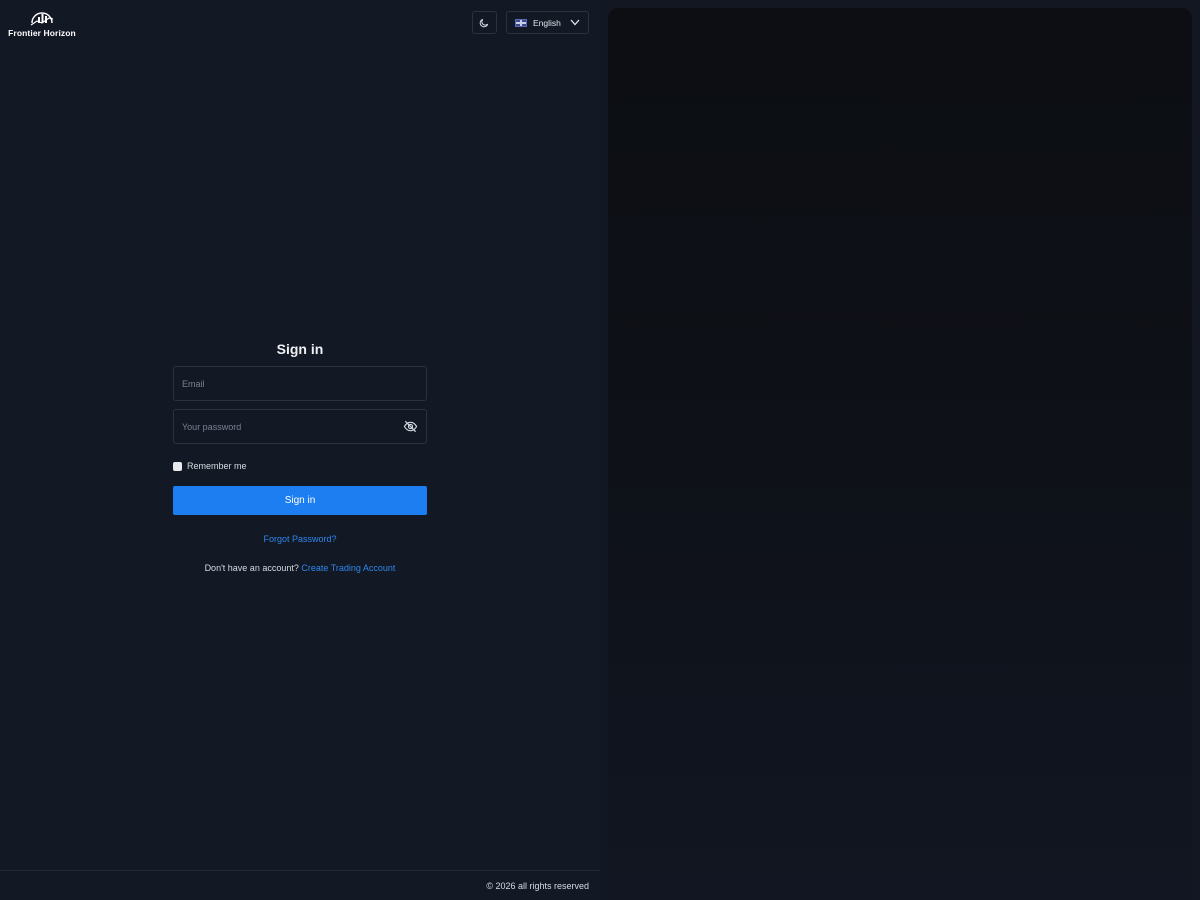 The image size is (1200, 900). What do you see at coordinates (348, 568) in the screenshot?
I see `create-account-link: Create Trading Account` at bounding box center [348, 568].